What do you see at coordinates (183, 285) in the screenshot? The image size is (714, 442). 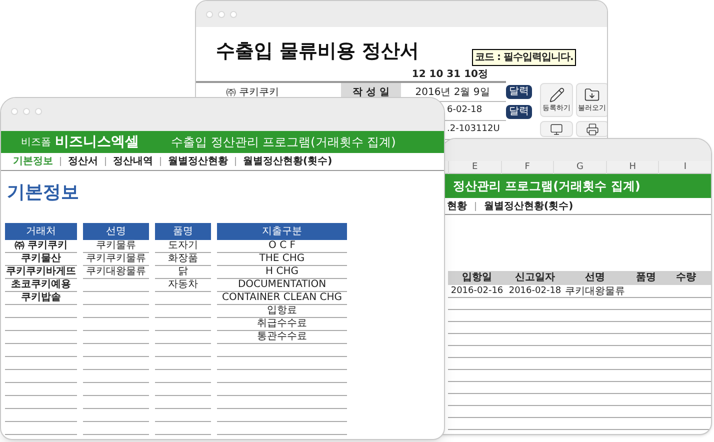 I see `list-cell: 자동차` at bounding box center [183, 285].